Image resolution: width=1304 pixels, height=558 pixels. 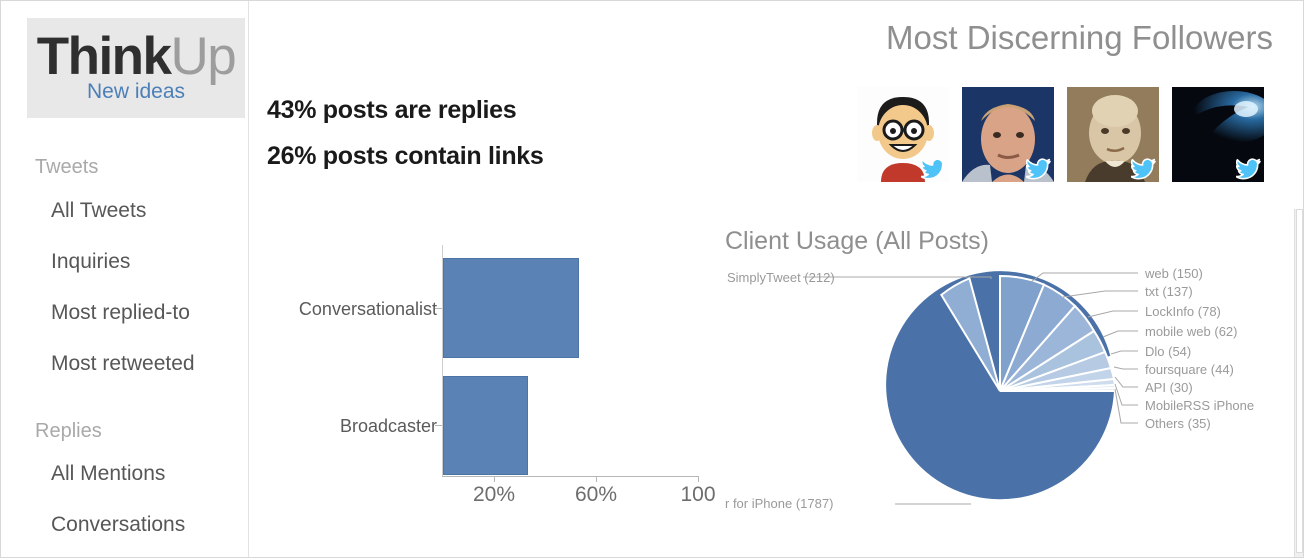 I want to click on logo-think-text: Think, so click(x=104, y=56).